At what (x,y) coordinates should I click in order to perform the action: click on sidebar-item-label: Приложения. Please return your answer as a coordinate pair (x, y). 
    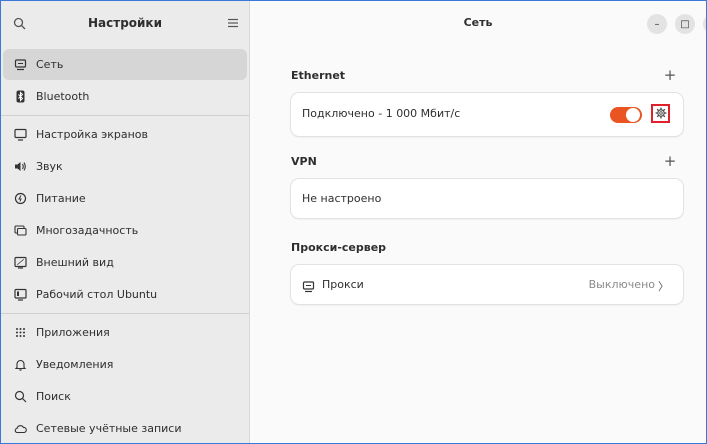
    Looking at the image, I should click on (73, 332).